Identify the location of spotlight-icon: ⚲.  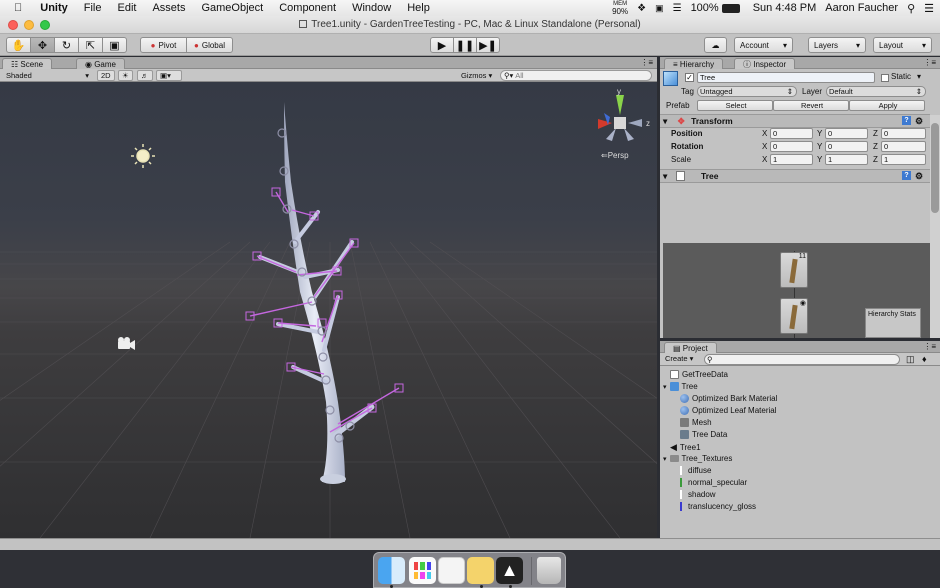
(911, 8).